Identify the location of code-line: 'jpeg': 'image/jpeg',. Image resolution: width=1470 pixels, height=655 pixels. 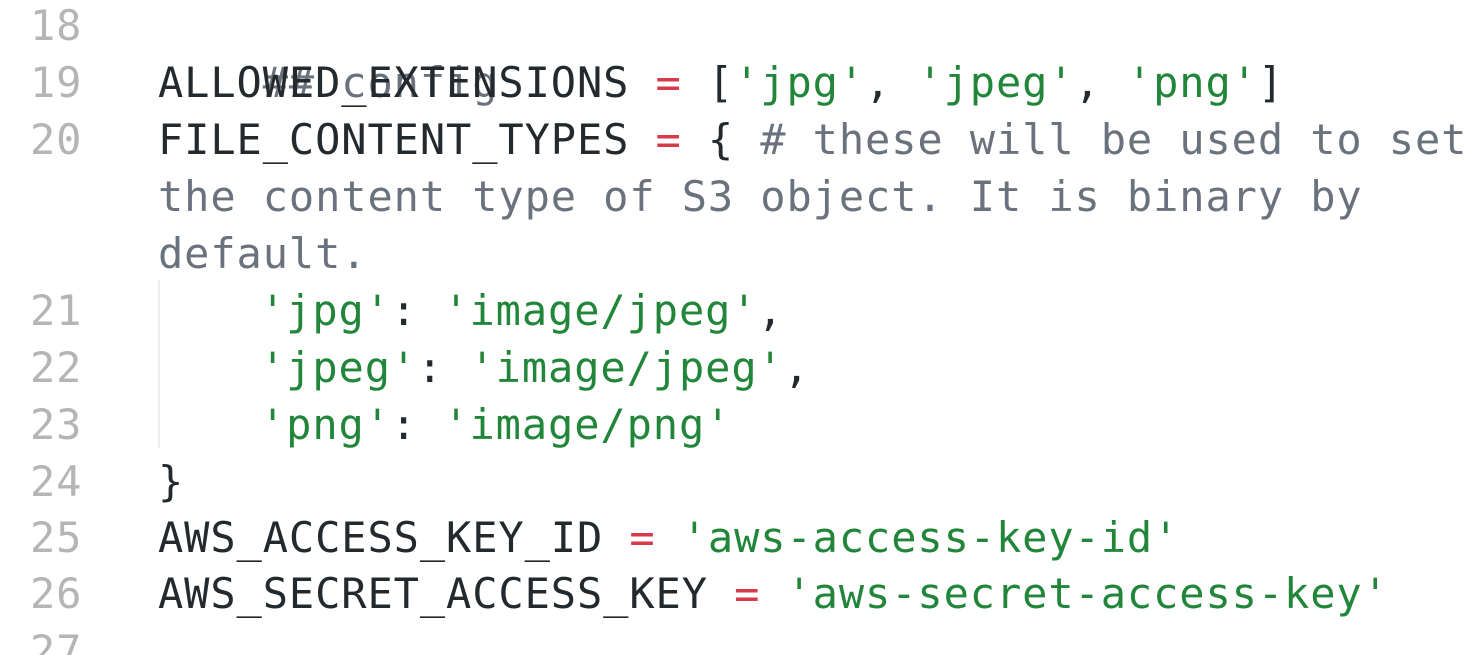
(535, 367).